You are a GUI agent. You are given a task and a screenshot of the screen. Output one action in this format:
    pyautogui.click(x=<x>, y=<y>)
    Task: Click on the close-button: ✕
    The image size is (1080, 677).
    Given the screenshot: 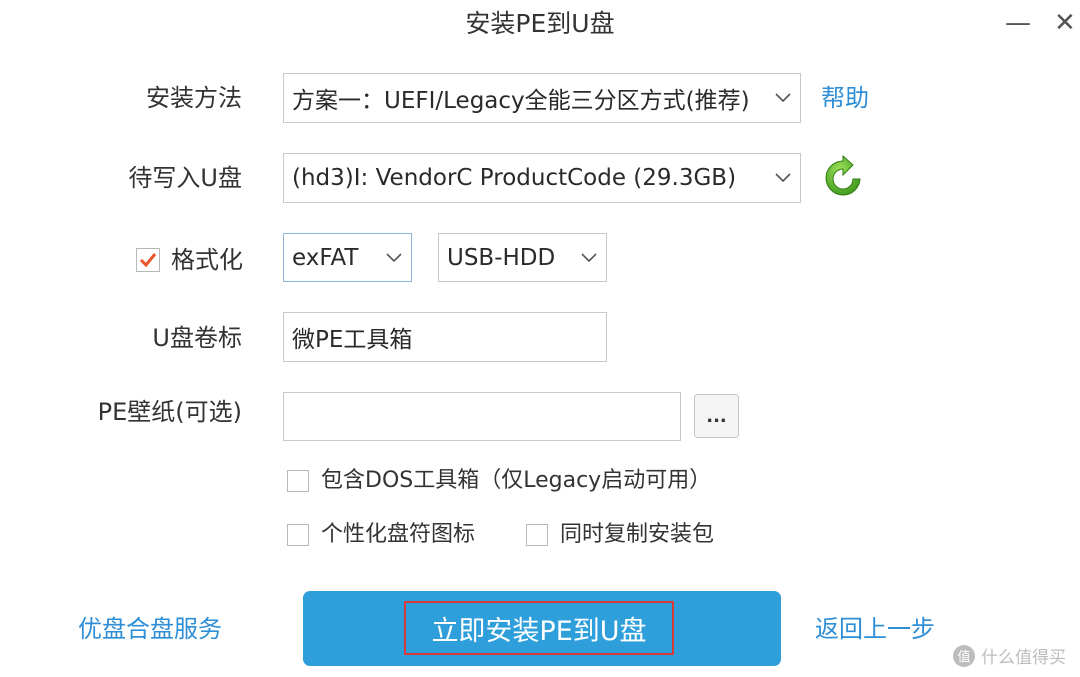 What is the action you would take?
    pyautogui.click(x=1065, y=23)
    